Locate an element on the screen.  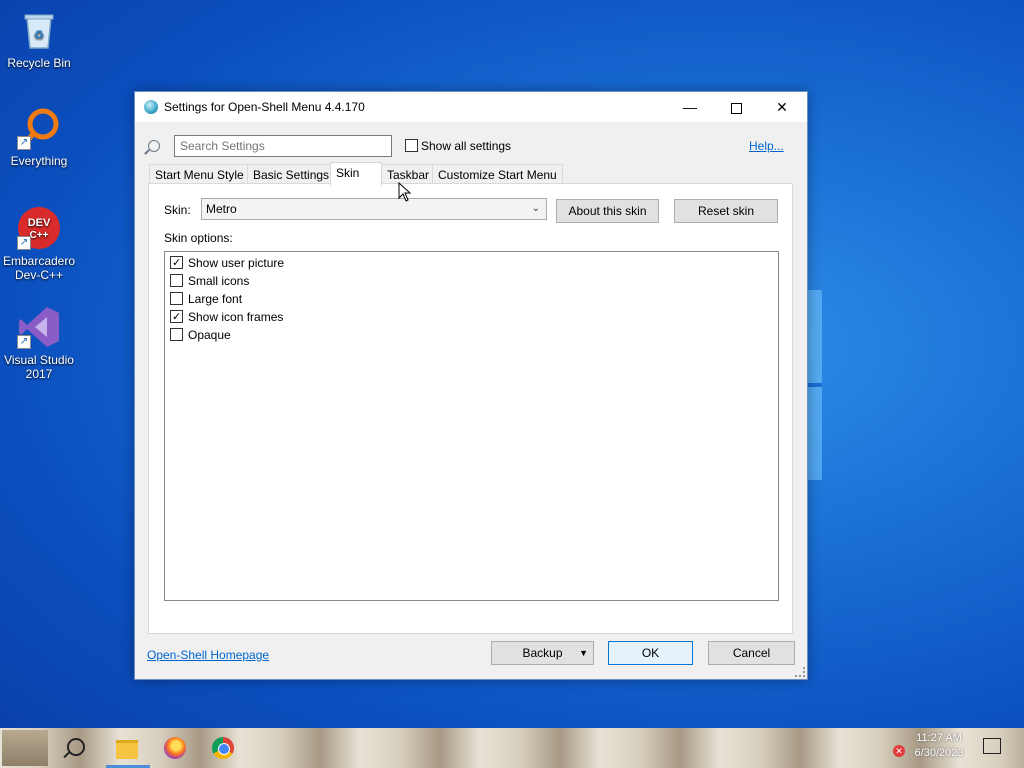
window-title: Settings for Open-Shell Menu 4.4.170 is located at coordinates (264, 107).